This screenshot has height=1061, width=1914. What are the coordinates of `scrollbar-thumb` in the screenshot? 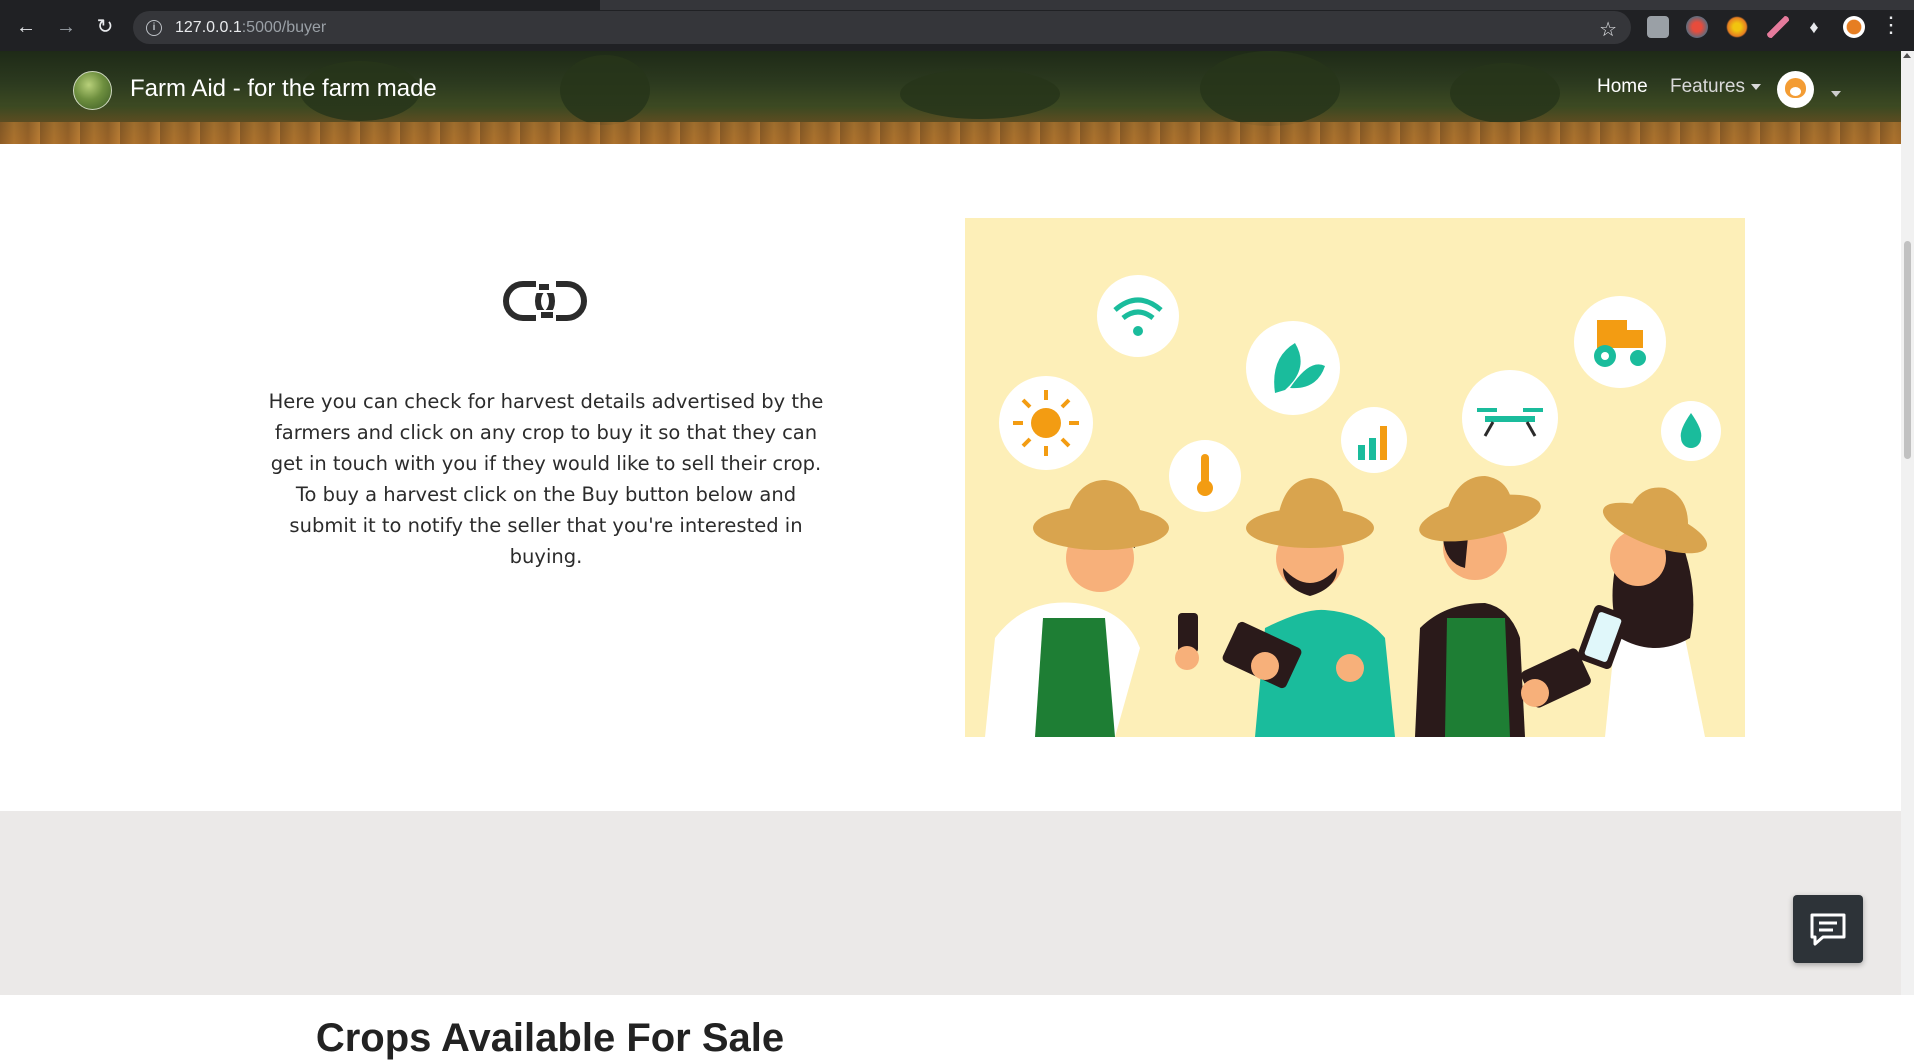 It's located at (1907, 350).